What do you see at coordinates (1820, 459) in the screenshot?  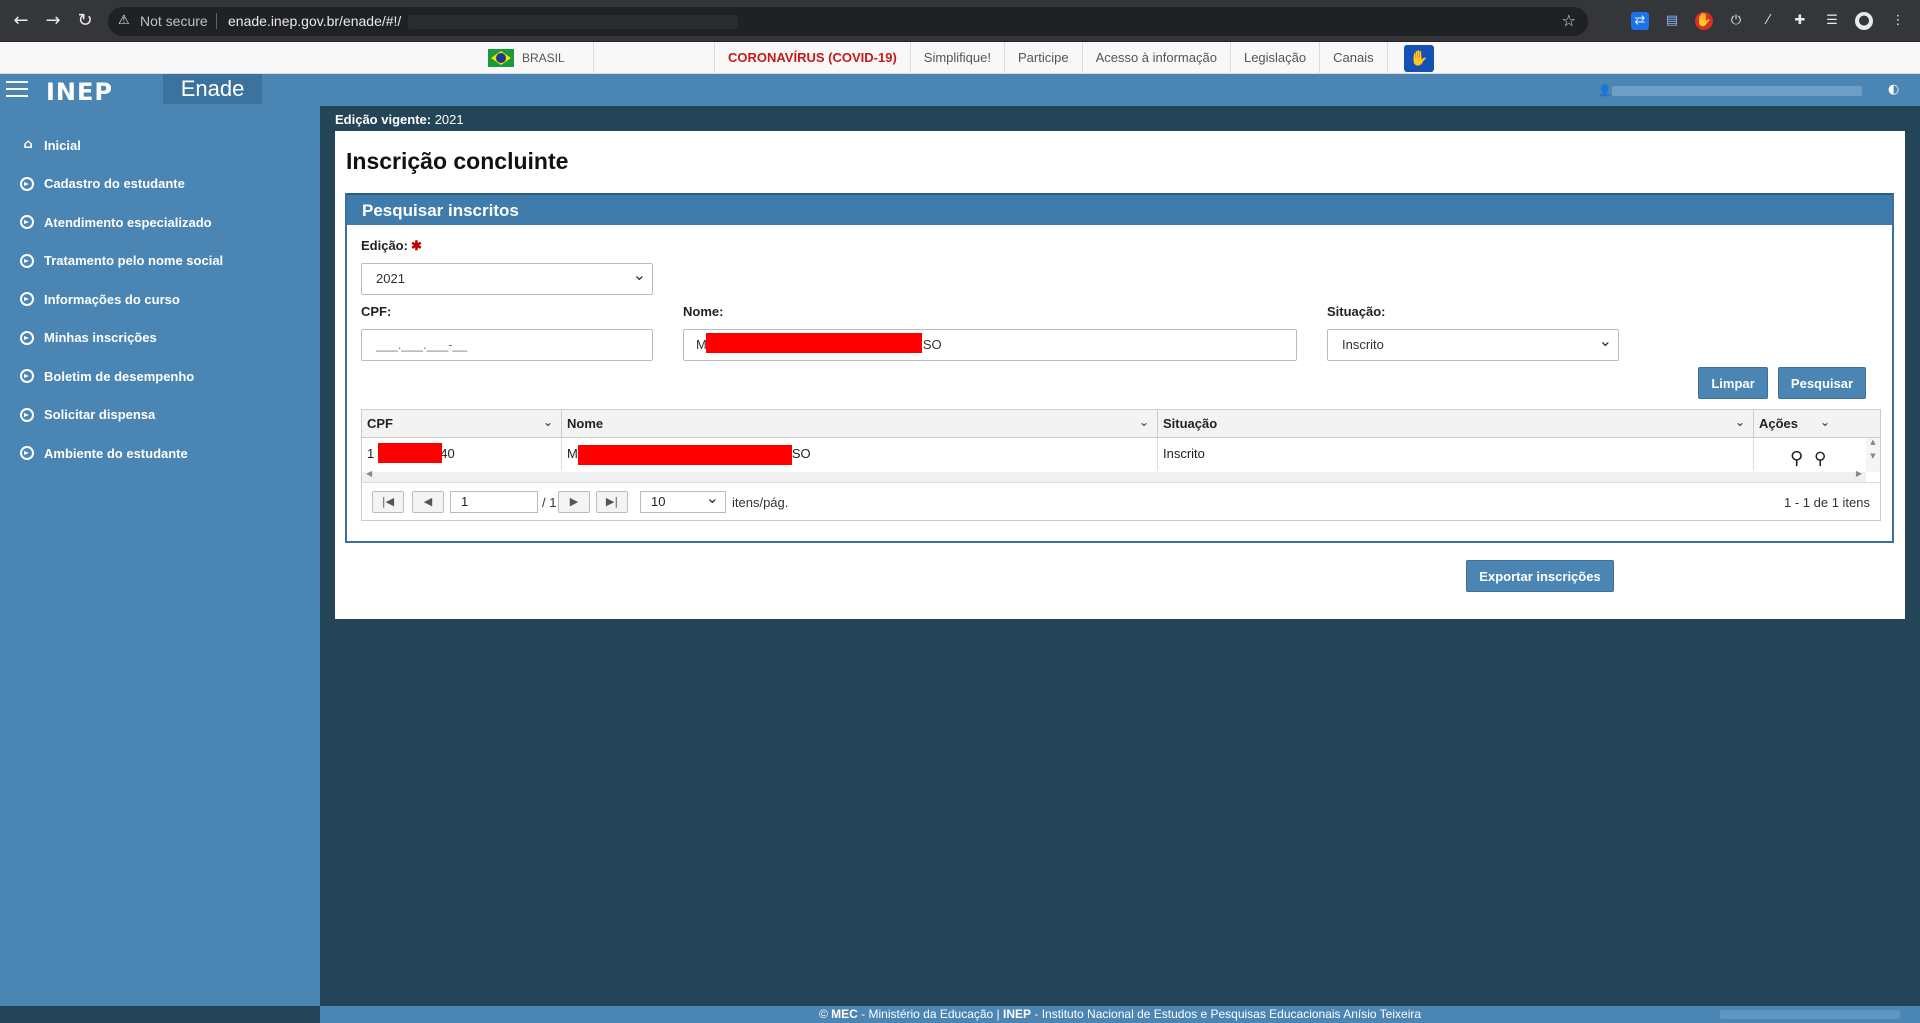 I see `map-marker-icon: ⚲` at bounding box center [1820, 459].